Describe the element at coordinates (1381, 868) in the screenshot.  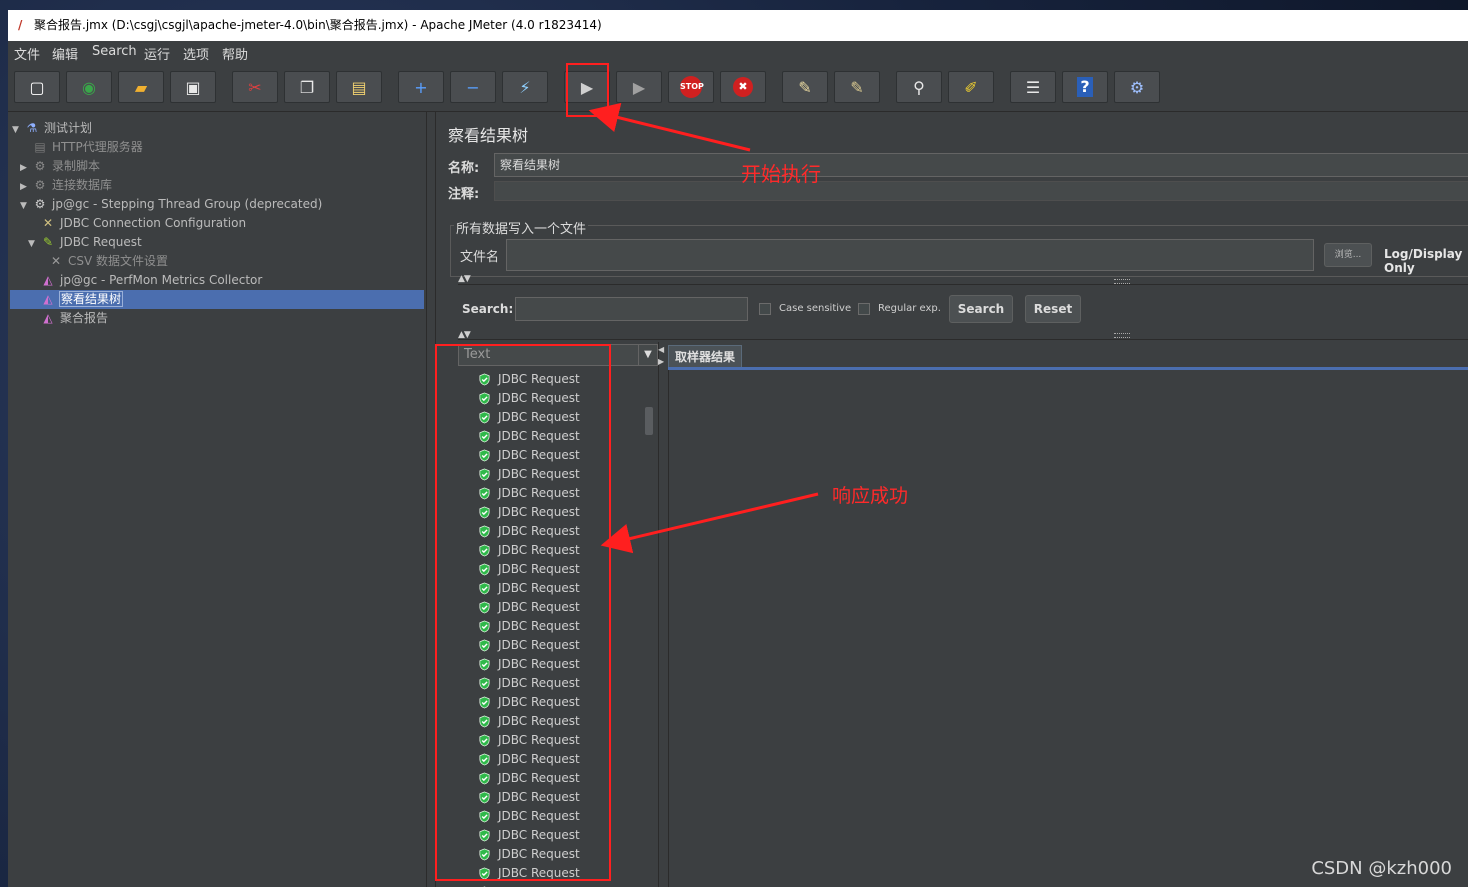
I see `watermark: CSDN @kzh000` at that location.